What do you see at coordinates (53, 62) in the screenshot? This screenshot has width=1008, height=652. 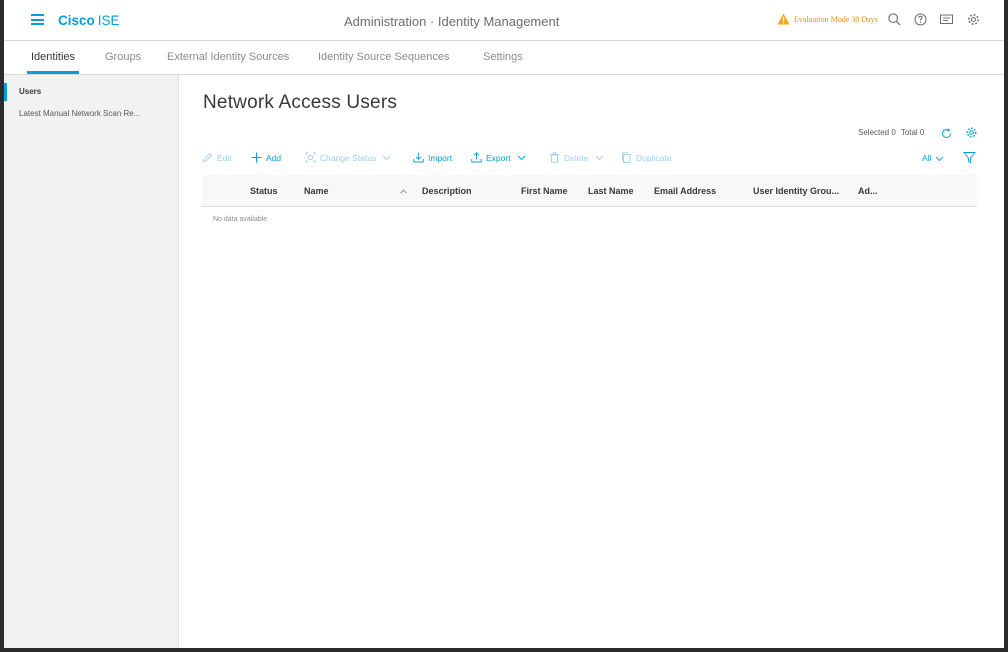 I see `tab-identities: Identities` at bounding box center [53, 62].